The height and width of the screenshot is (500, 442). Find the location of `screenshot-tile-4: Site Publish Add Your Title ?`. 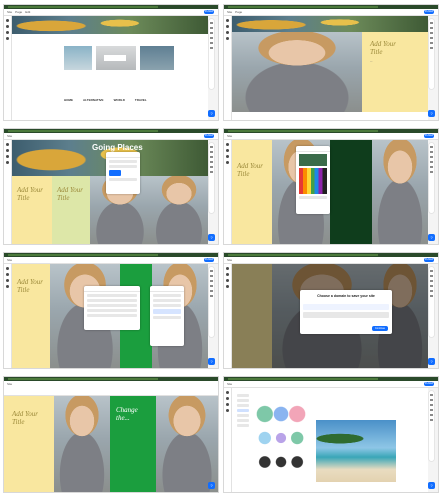

screenshot-tile-4: Site Publish Add Your Title ? is located at coordinates (331, 186).